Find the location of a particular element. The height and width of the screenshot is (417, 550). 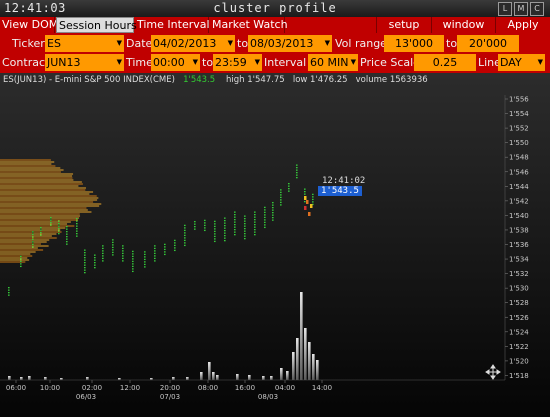

y-tick-label: 1'556 is located at coordinates (519, 100).